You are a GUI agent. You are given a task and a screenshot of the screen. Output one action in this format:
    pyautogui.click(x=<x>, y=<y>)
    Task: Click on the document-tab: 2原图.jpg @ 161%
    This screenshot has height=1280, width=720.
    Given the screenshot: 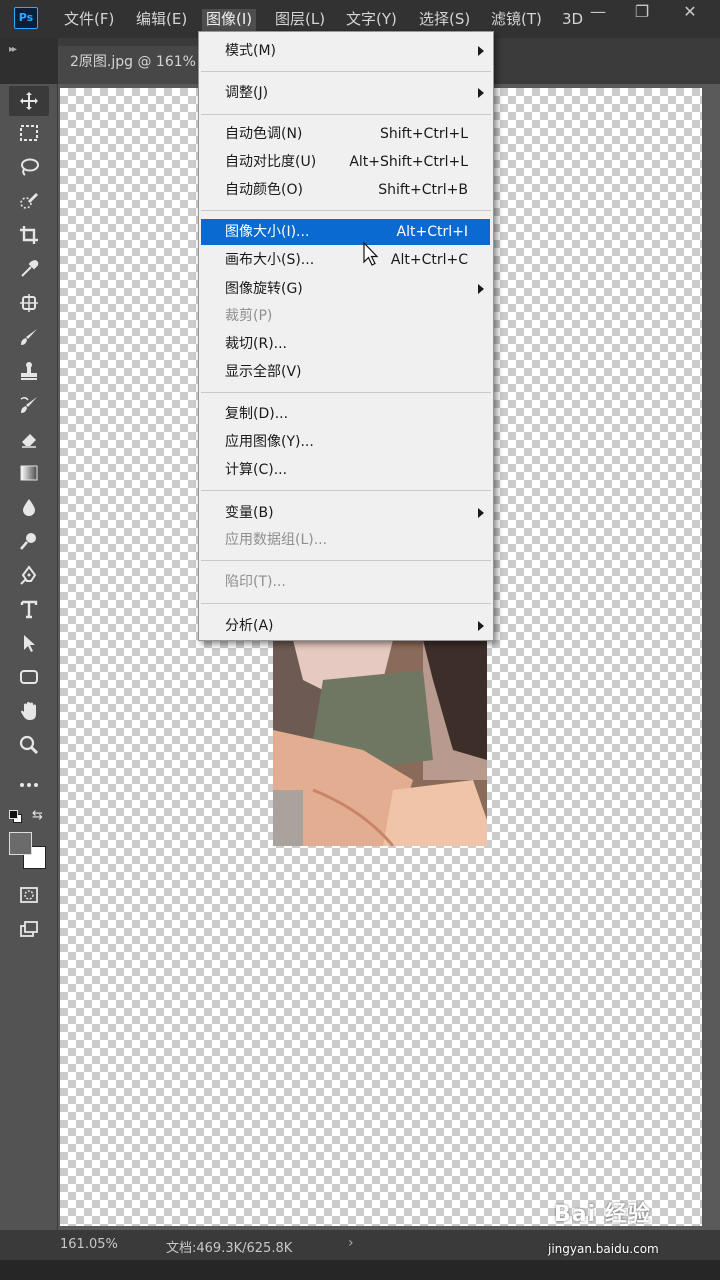 What is the action you would take?
    pyautogui.click(x=133, y=65)
    